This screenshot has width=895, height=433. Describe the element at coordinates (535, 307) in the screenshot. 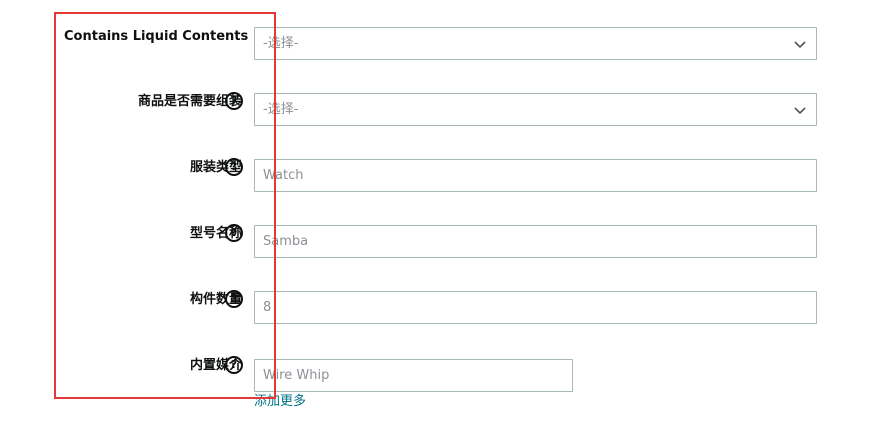

I see `input-number-of-pieces: 8` at that location.